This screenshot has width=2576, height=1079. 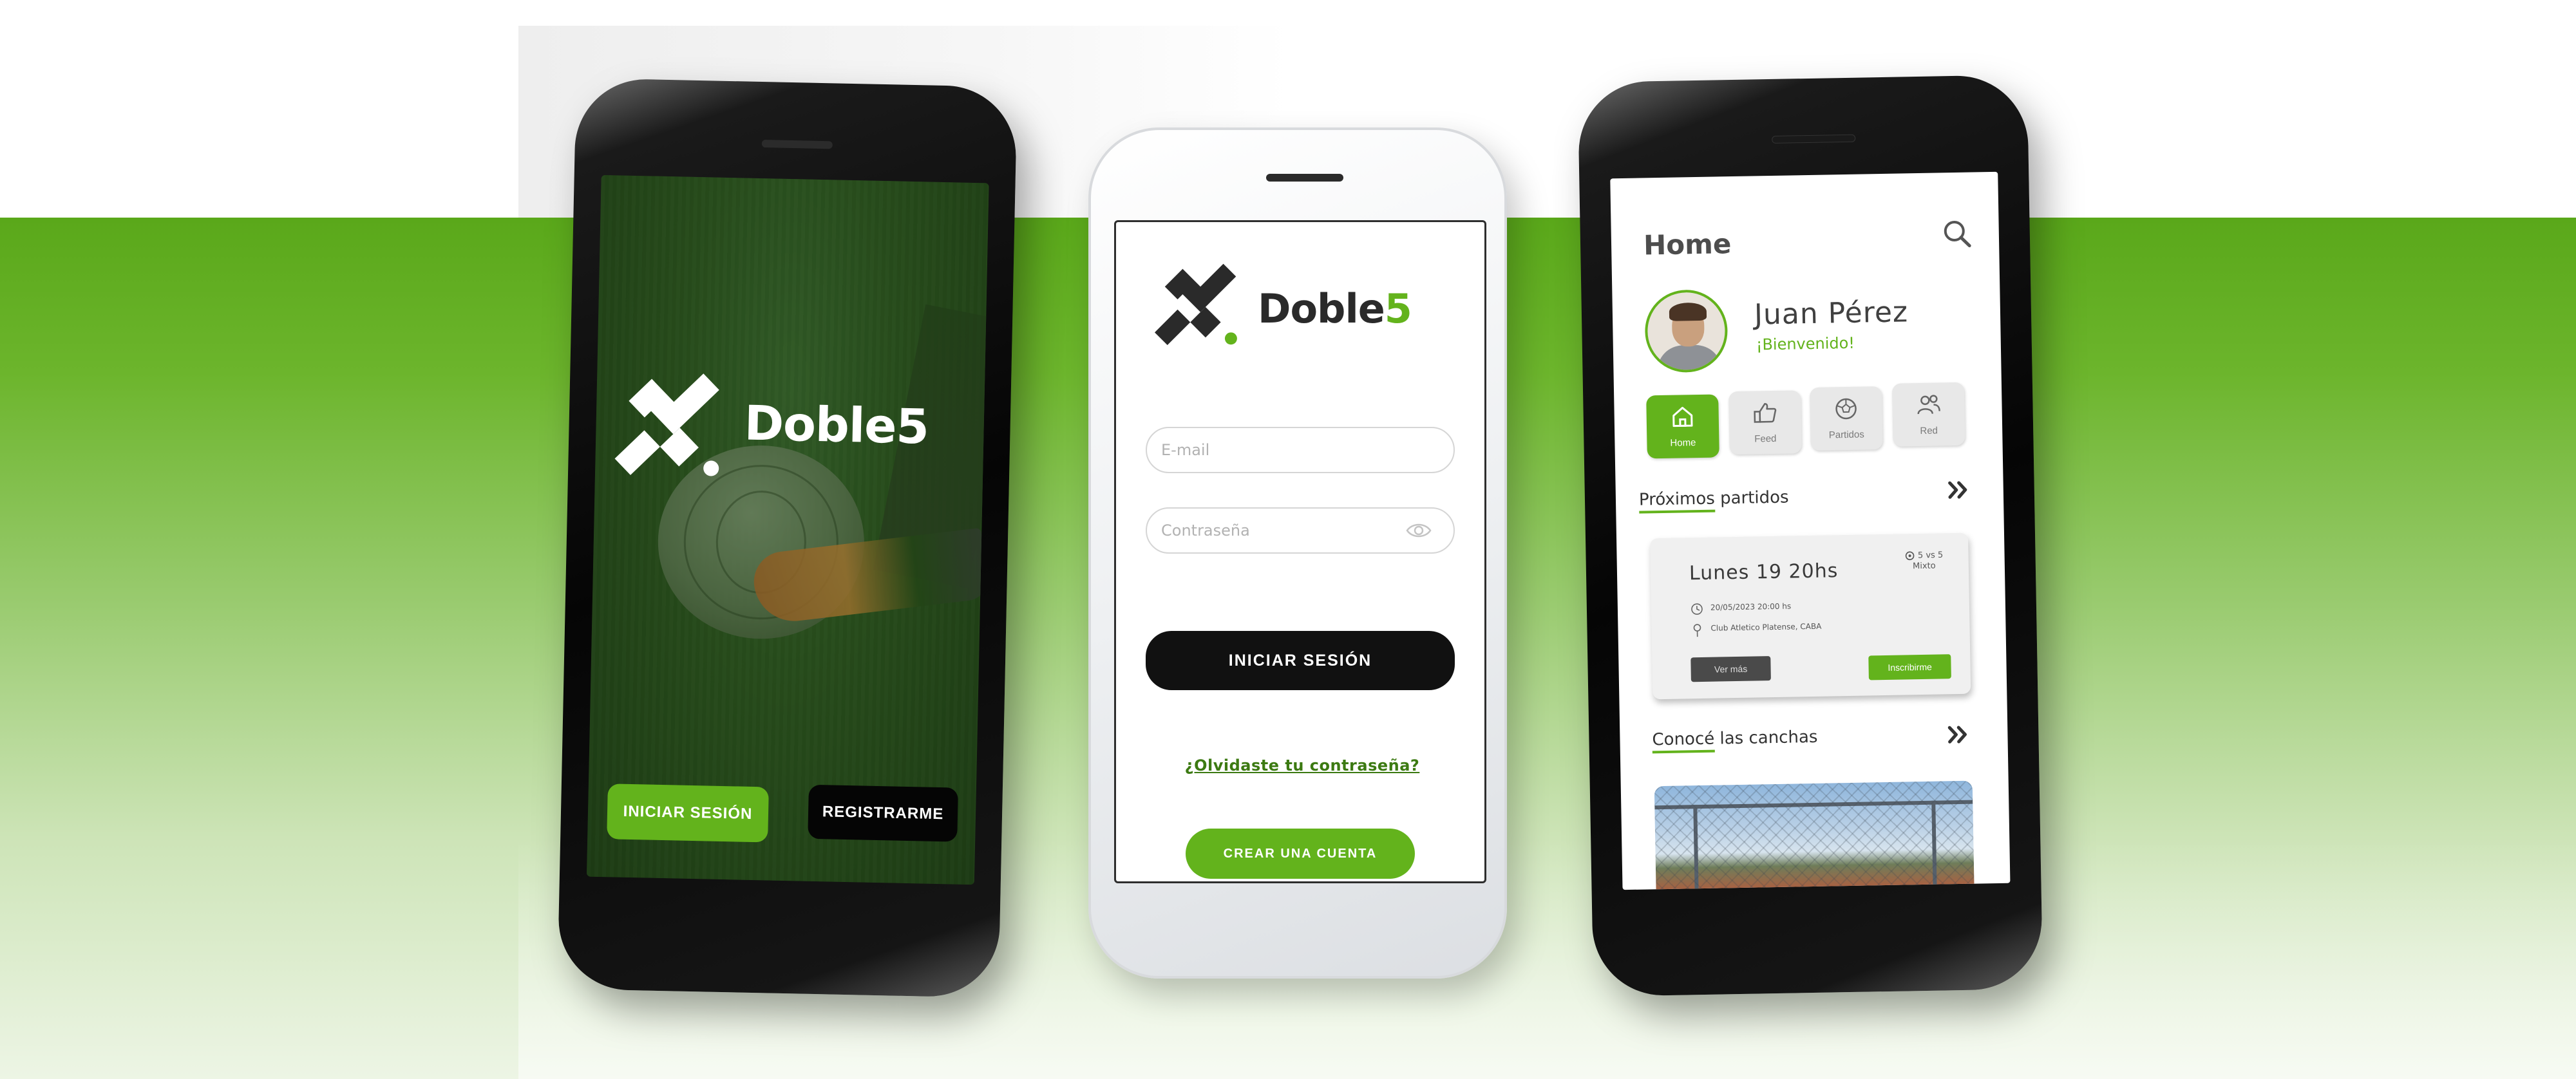 What do you see at coordinates (1766, 439) in the screenshot?
I see `nav-label: Feed` at bounding box center [1766, 439].